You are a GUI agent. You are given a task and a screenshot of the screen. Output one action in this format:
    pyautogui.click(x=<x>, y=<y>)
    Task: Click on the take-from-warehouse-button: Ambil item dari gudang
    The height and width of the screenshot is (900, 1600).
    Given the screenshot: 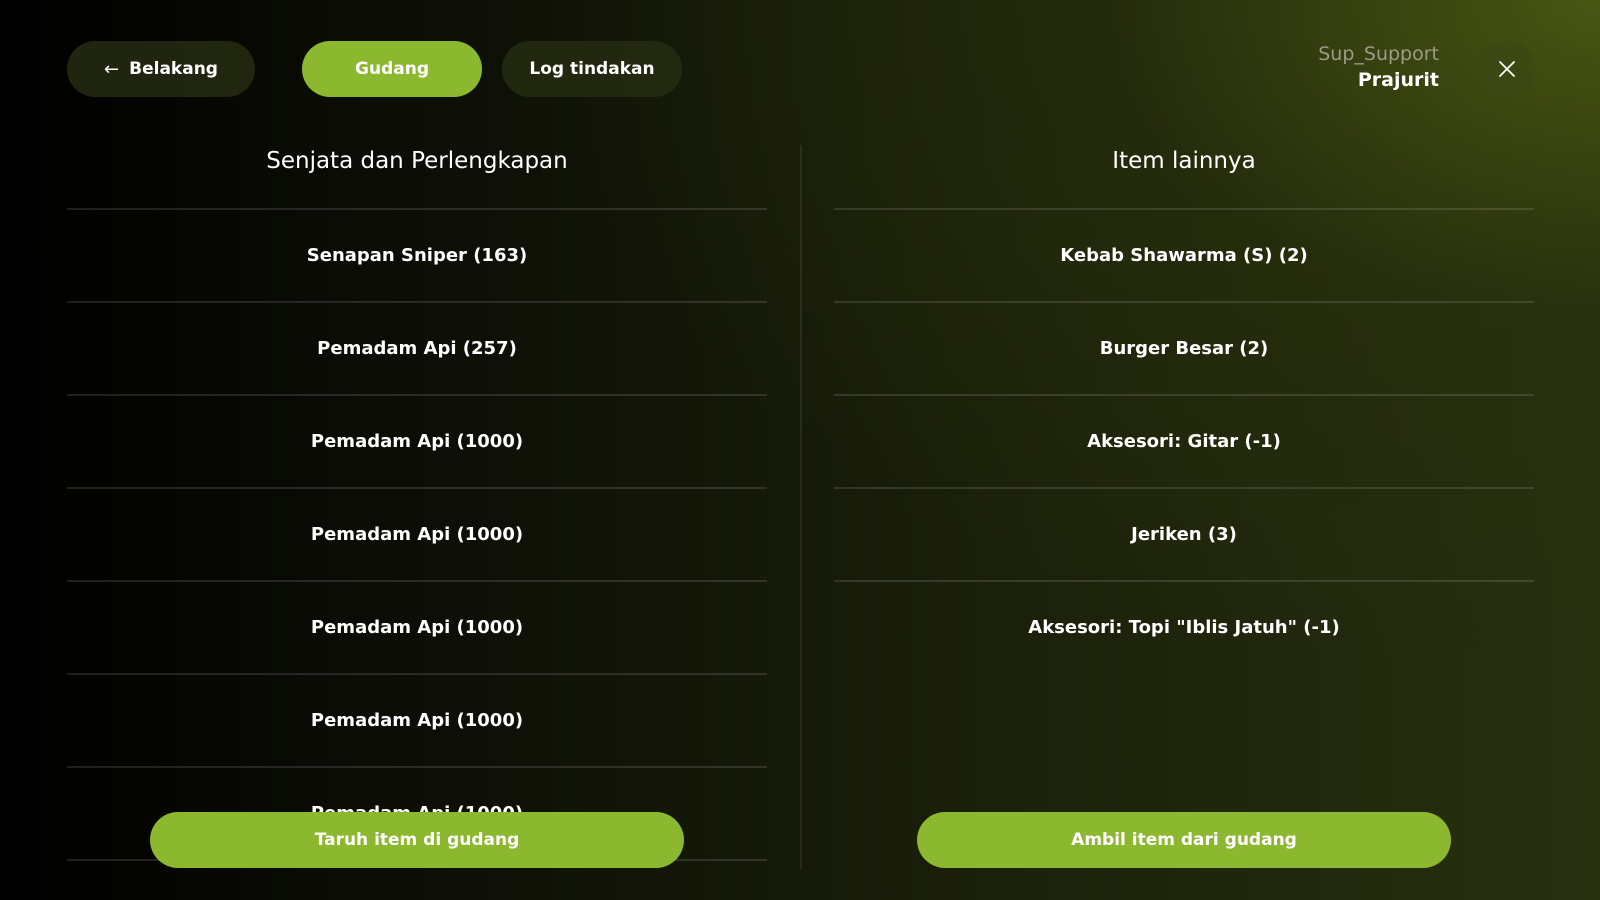 What is the action you would take?
    pyautogui.click(x=1184, y=840)
    